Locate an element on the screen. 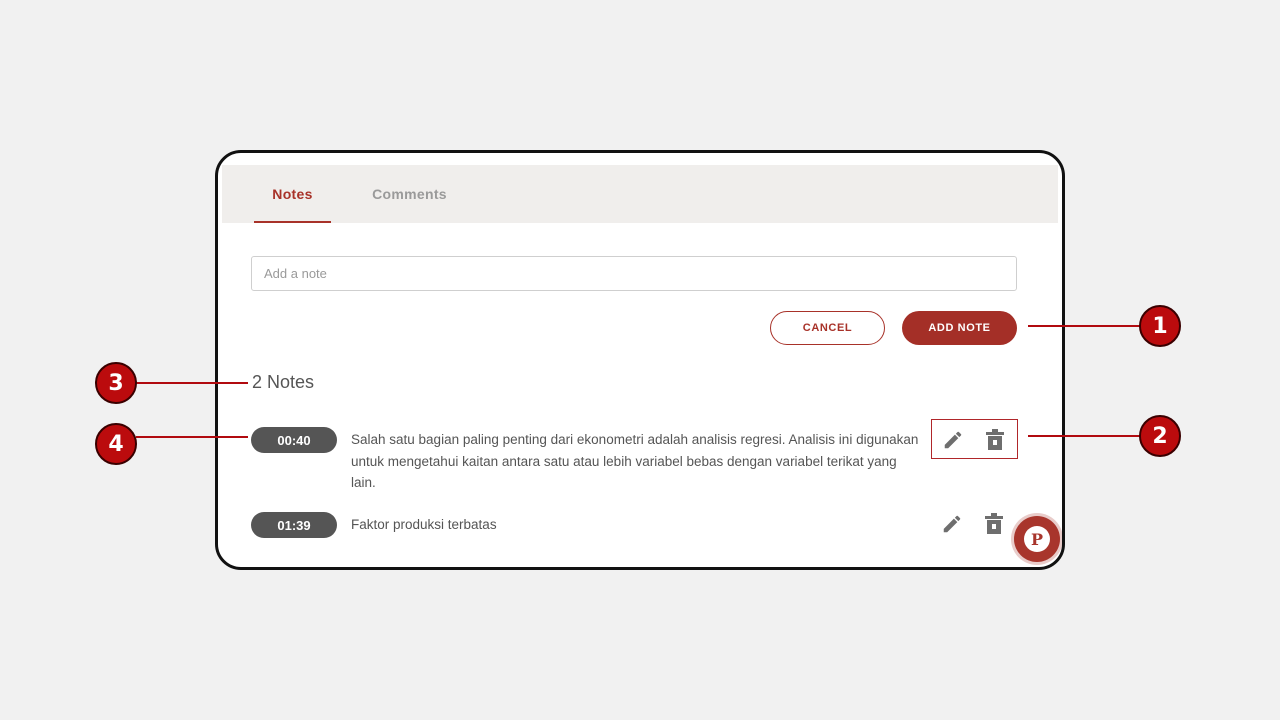 This screenshot has width=1280, height=720. note-timestamp: 00:40 is located at coordinates (294, 440).